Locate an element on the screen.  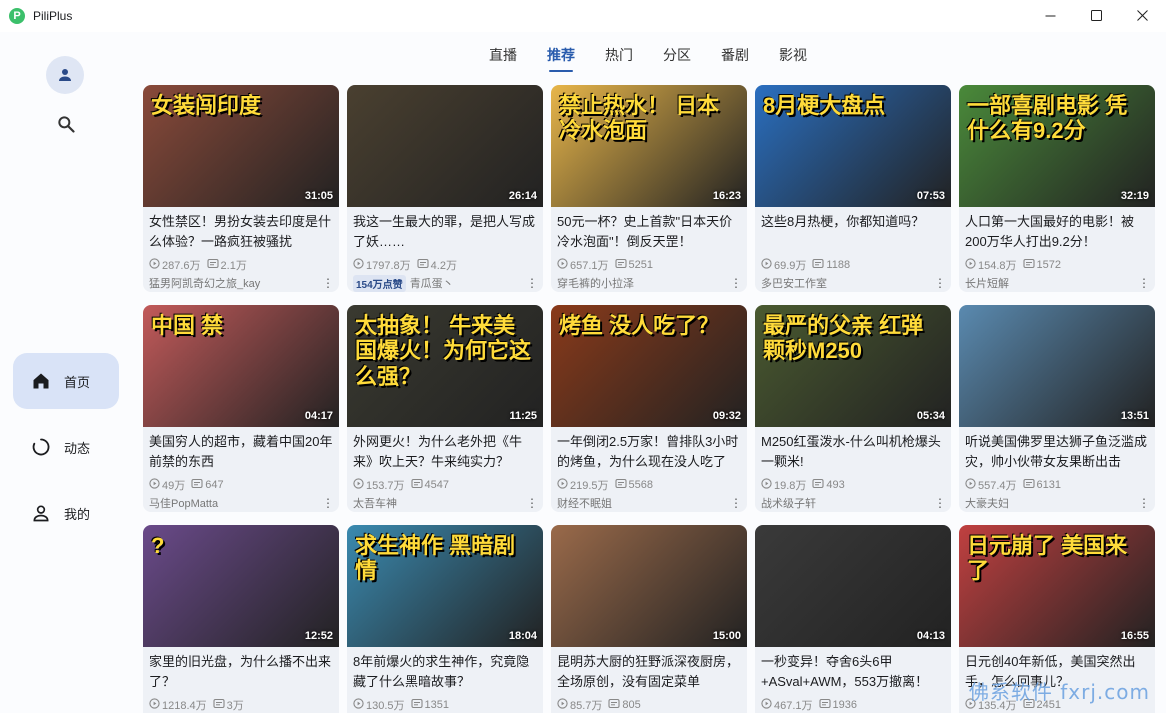
video-thumbnail: ? 12:52 is located at coordinates (241, 586).